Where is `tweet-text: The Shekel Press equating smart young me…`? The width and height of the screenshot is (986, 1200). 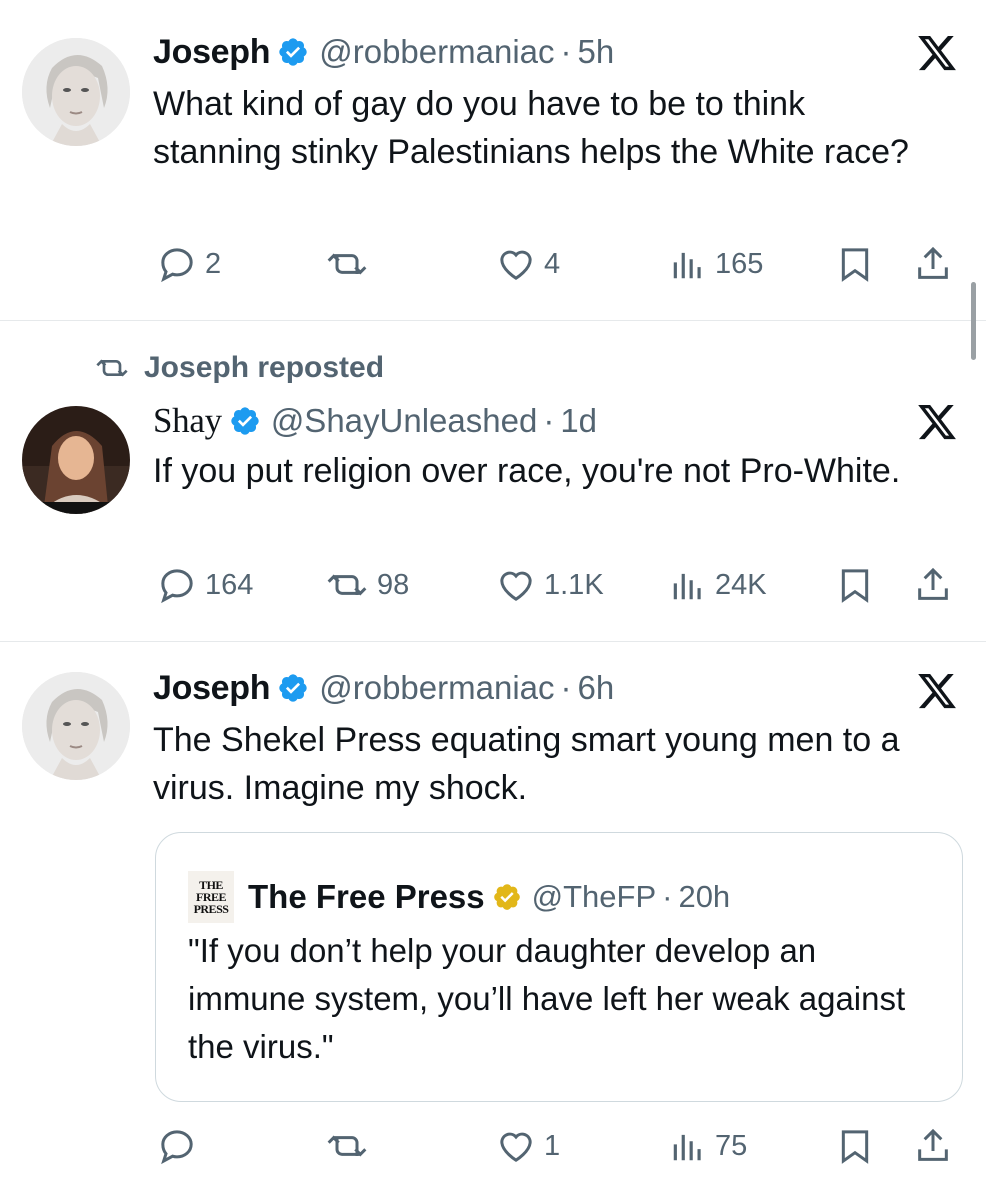 tweet-text: The Shekel Press equating smart young me… is located at coordinates (526, 764).